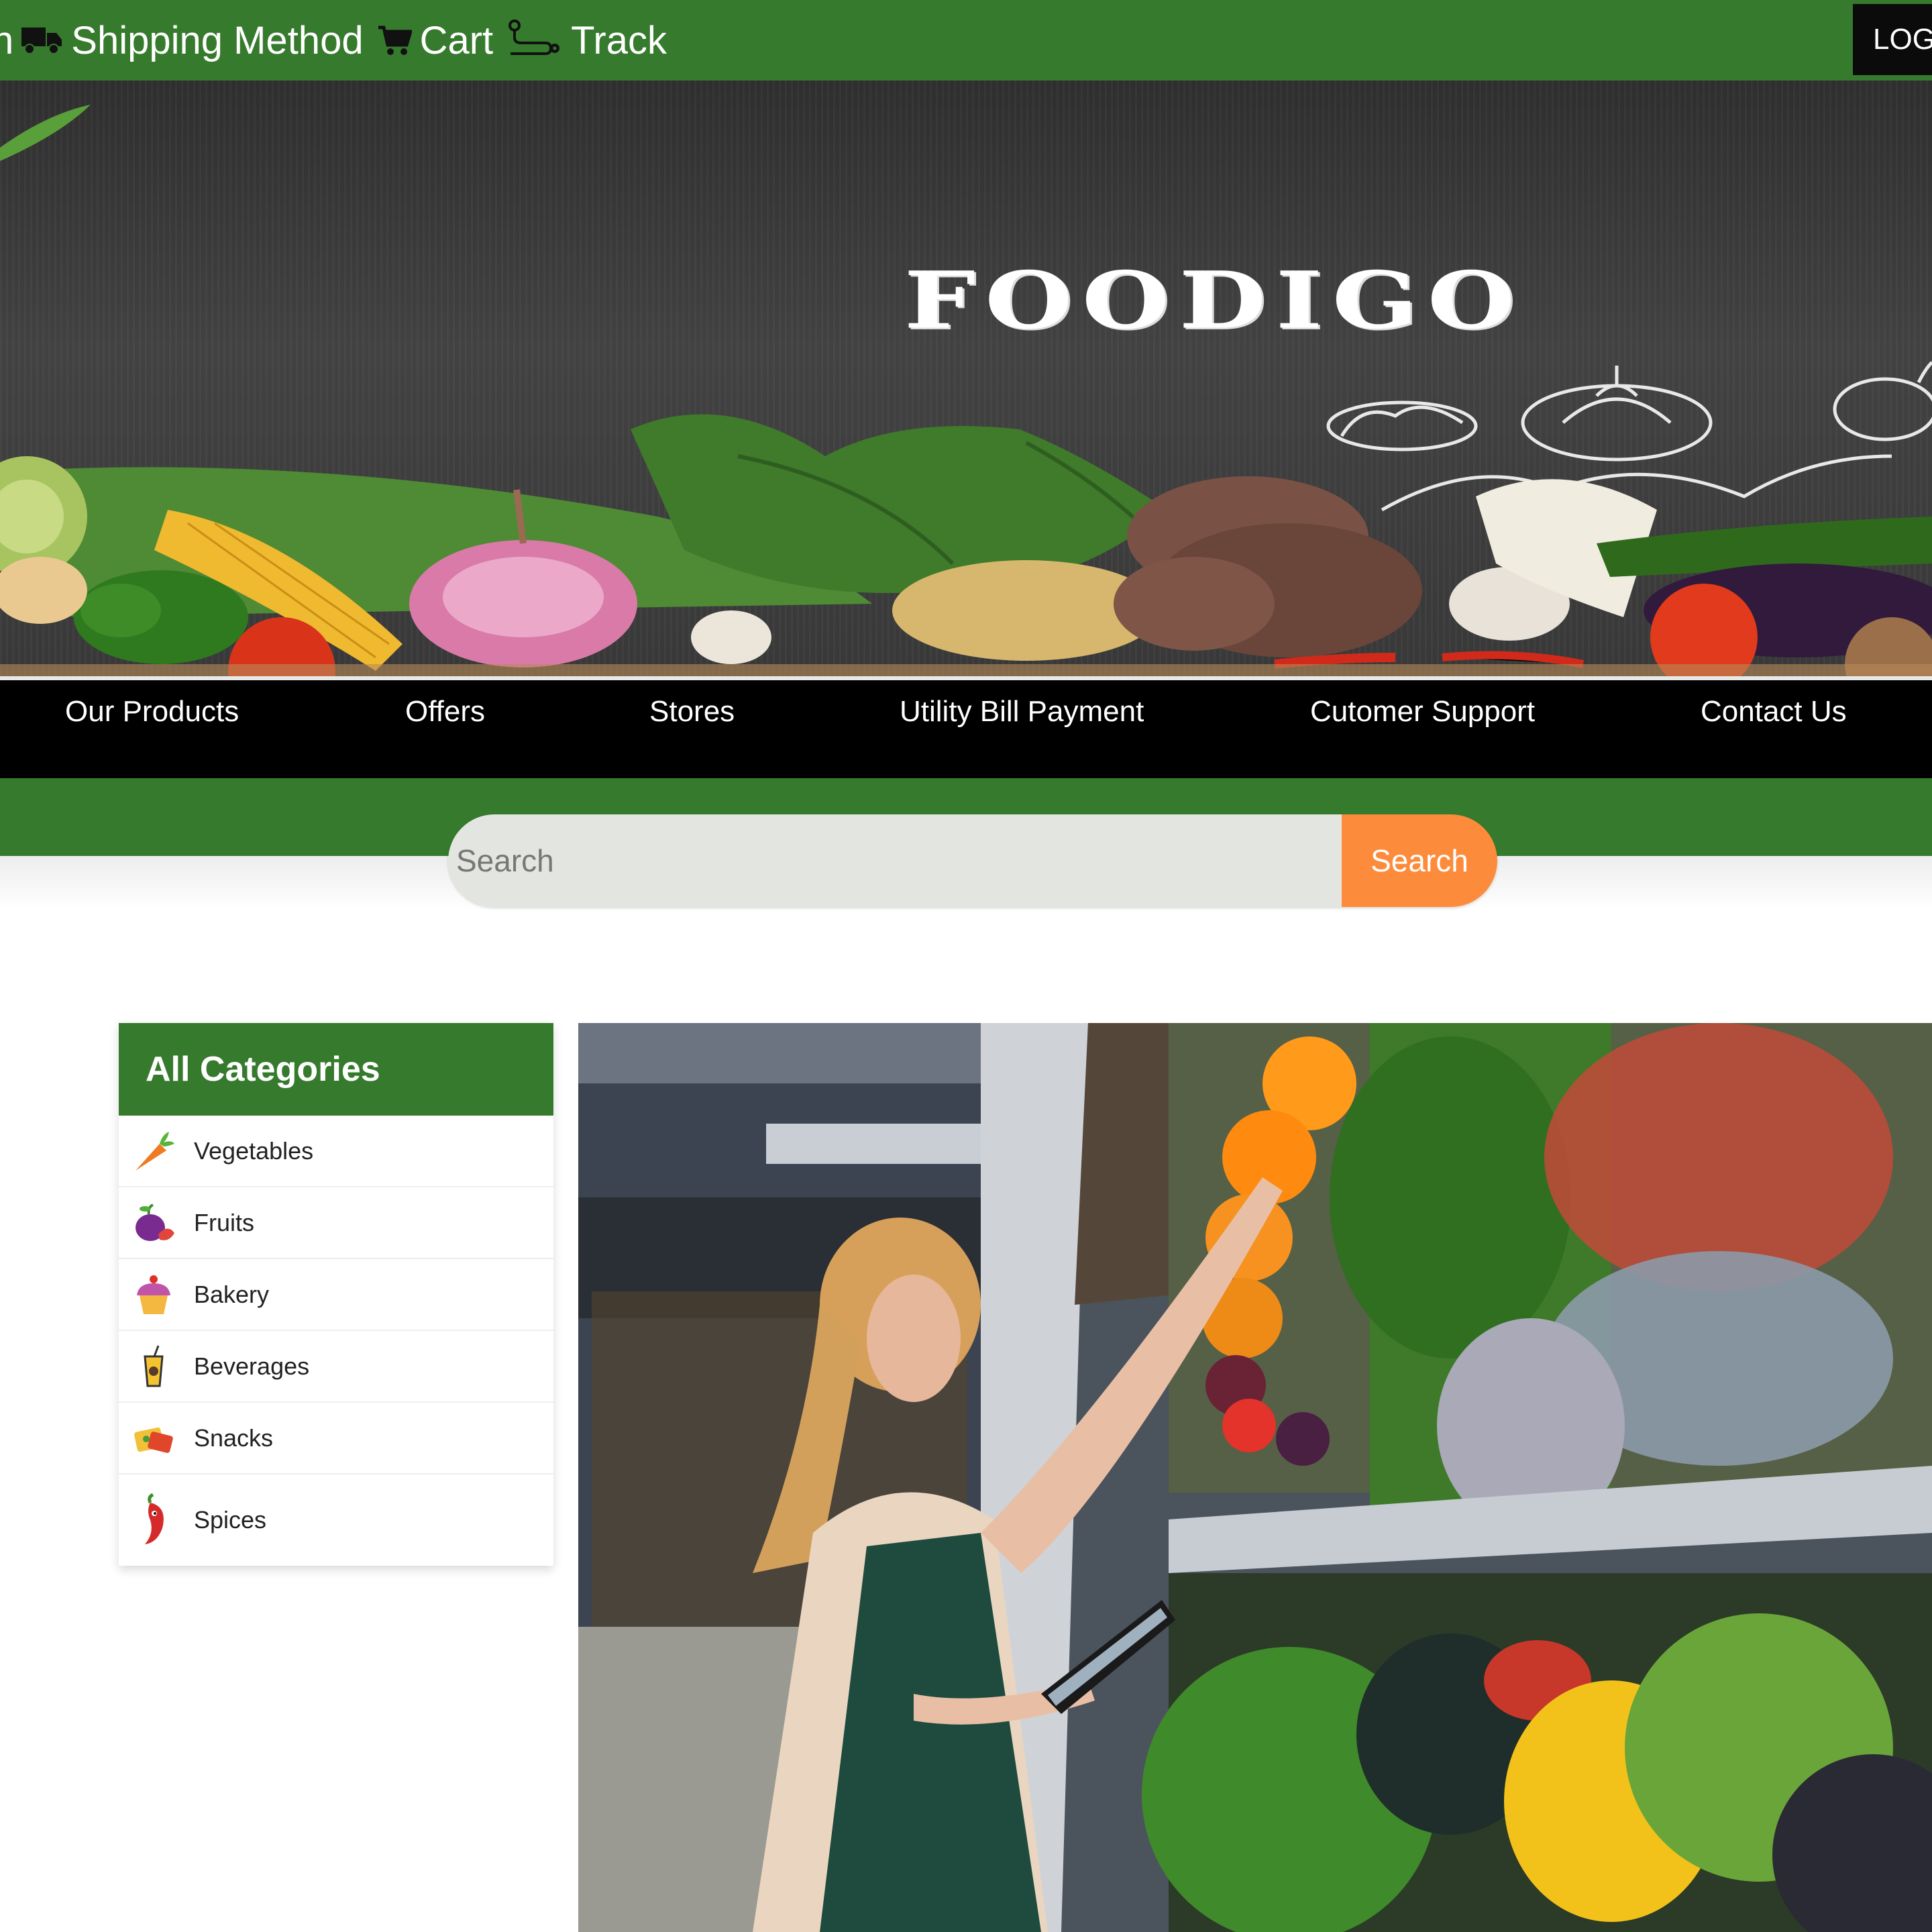 The width and height of the screenshot is (1932, 1932). Describe the element at coordinates (41, 40) in the screenshot. I see `truck-icon` at that location.